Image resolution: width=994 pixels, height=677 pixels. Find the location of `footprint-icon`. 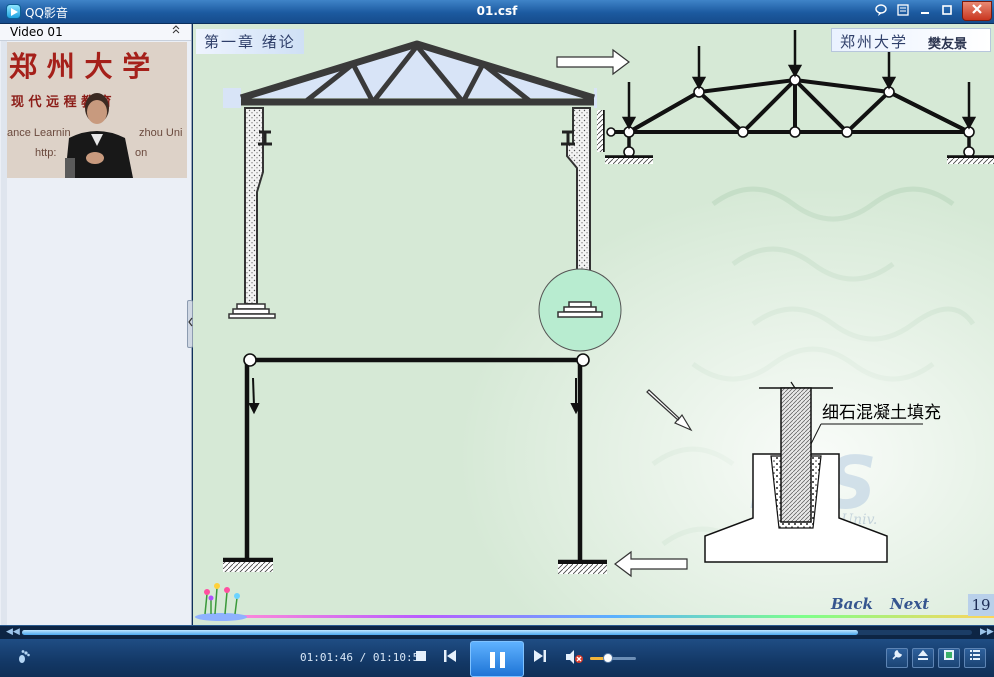

footprint-icon is located at coordinates (24, 659).